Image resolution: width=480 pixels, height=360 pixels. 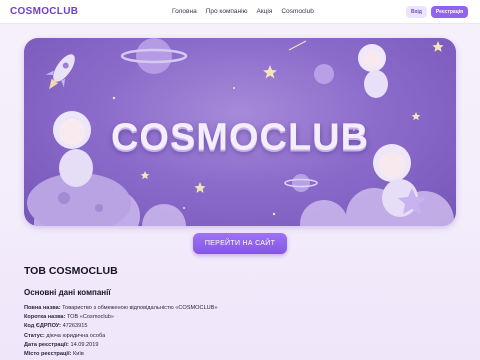 I want to click on detail-value: 47263915, so click(x=75, y=326).